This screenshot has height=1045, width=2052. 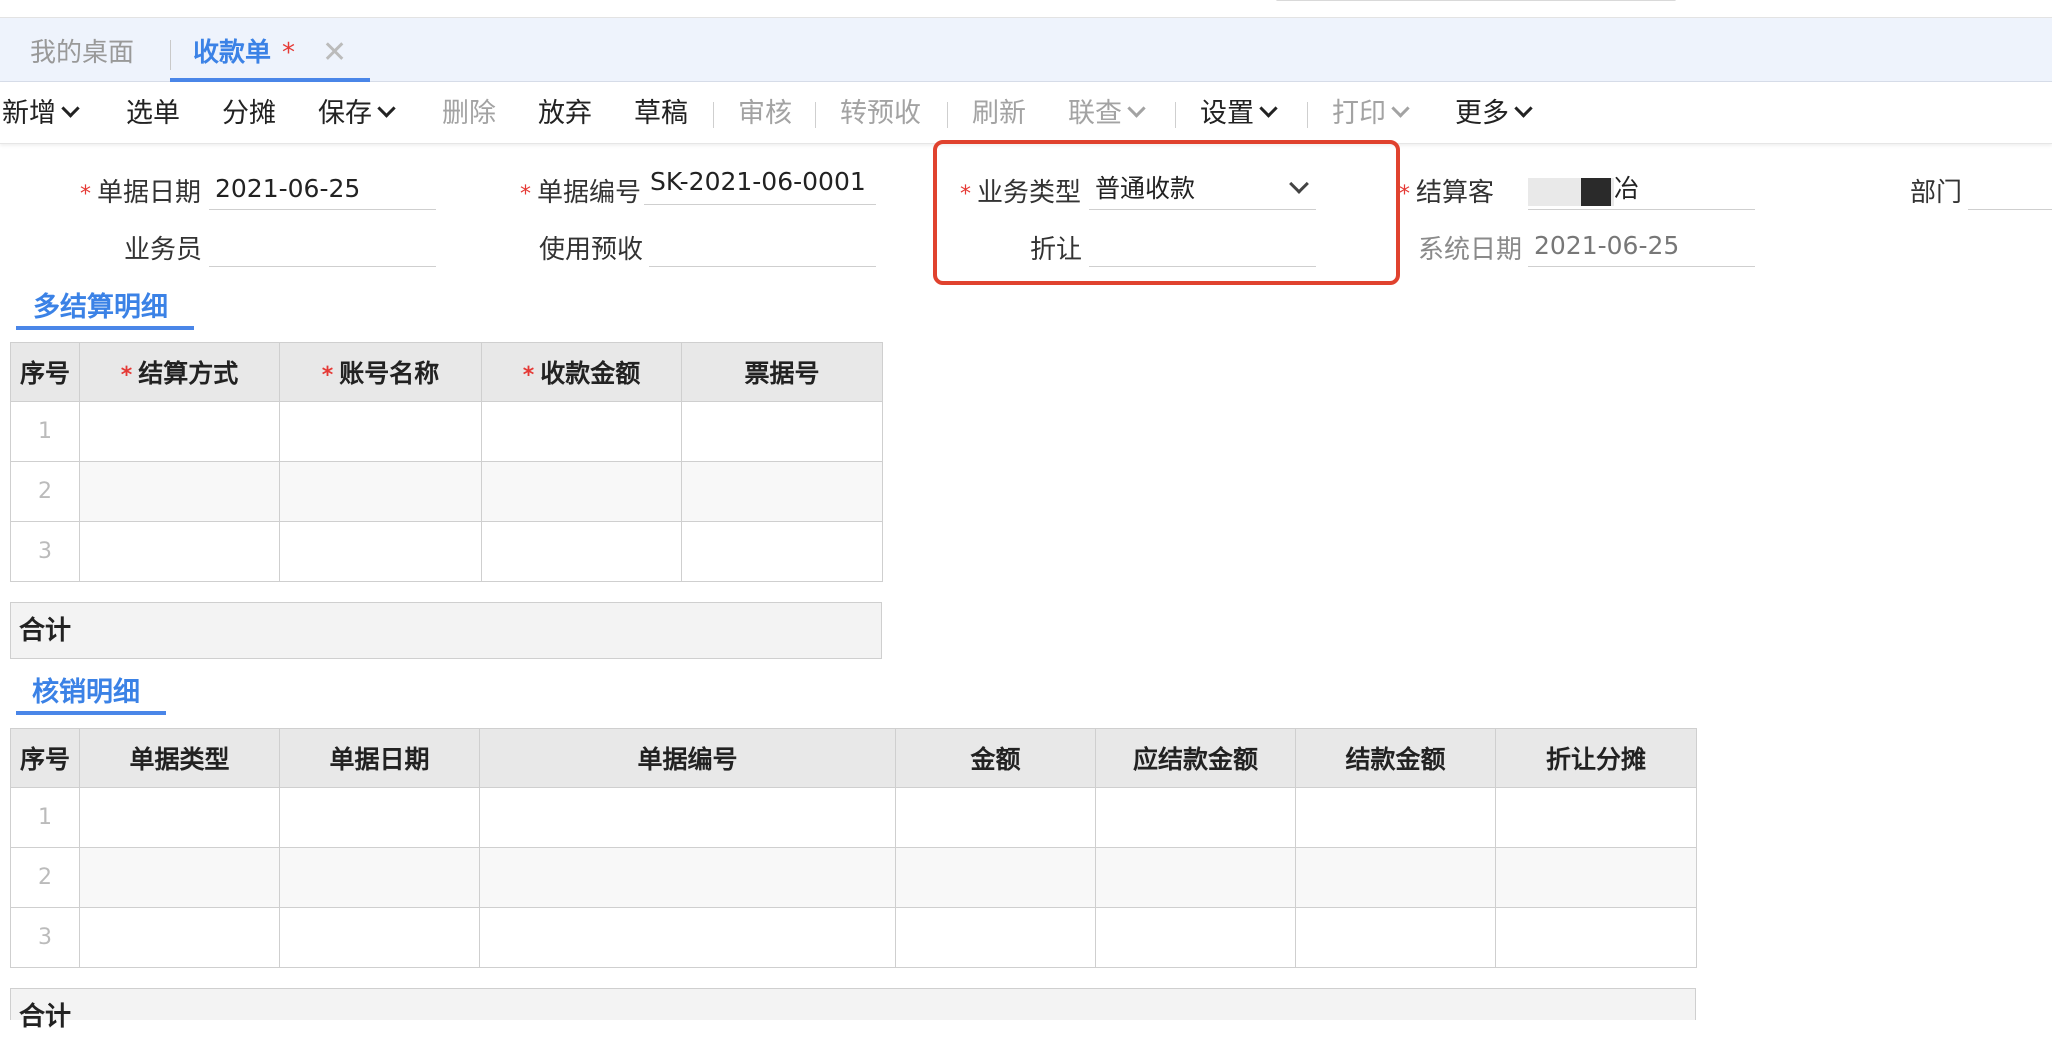 I want to click on discount-field, so click(x=1202, y=244).